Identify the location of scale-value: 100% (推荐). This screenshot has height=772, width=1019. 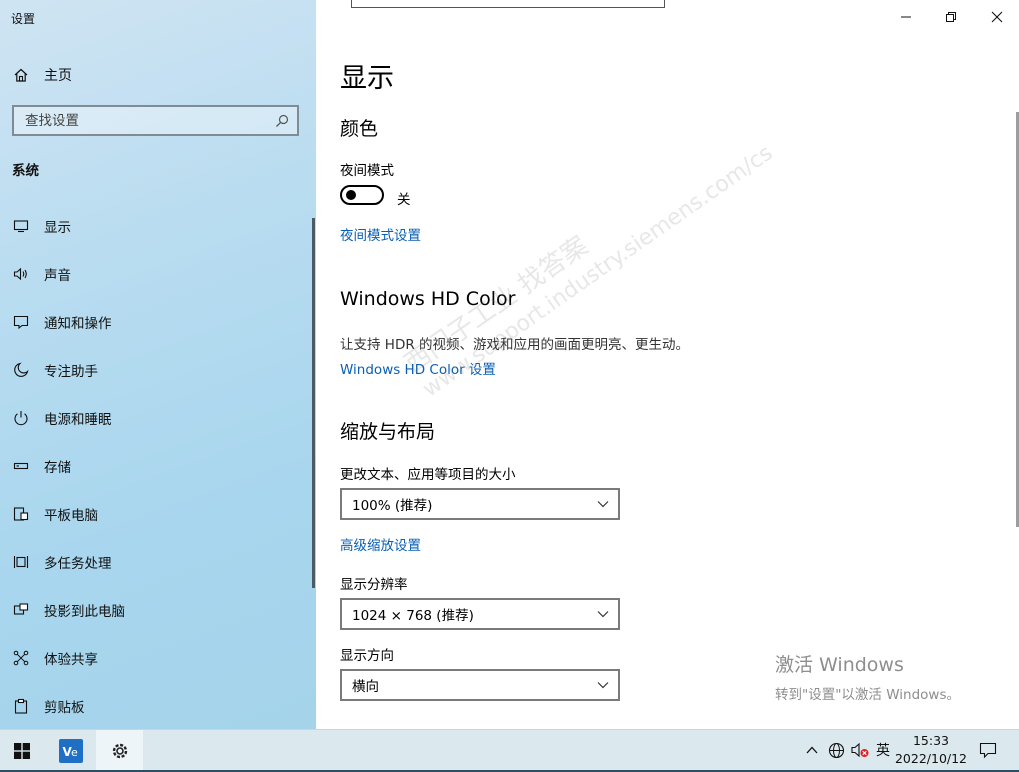
(392, 506).